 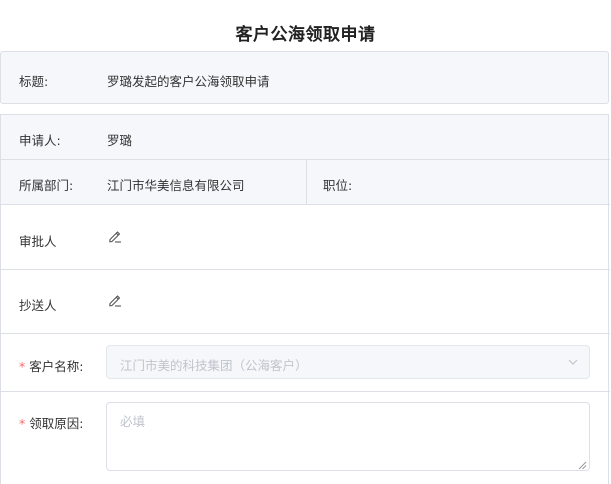 I want to click on cc-edit-icon, so click(x=115, y=300).